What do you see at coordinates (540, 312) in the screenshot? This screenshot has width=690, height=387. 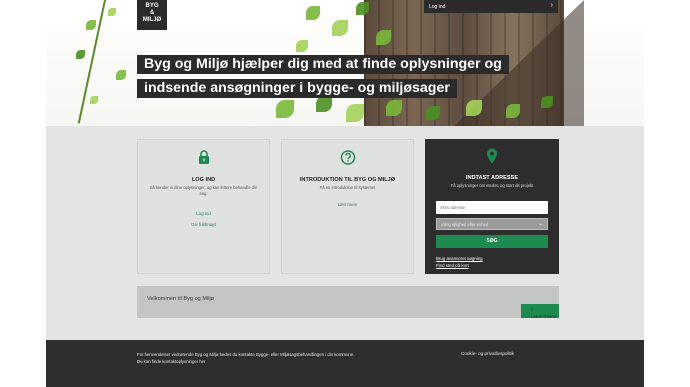 I see `welcome-read-more-button: Læs mere ›` at bounding box center [540, 312].